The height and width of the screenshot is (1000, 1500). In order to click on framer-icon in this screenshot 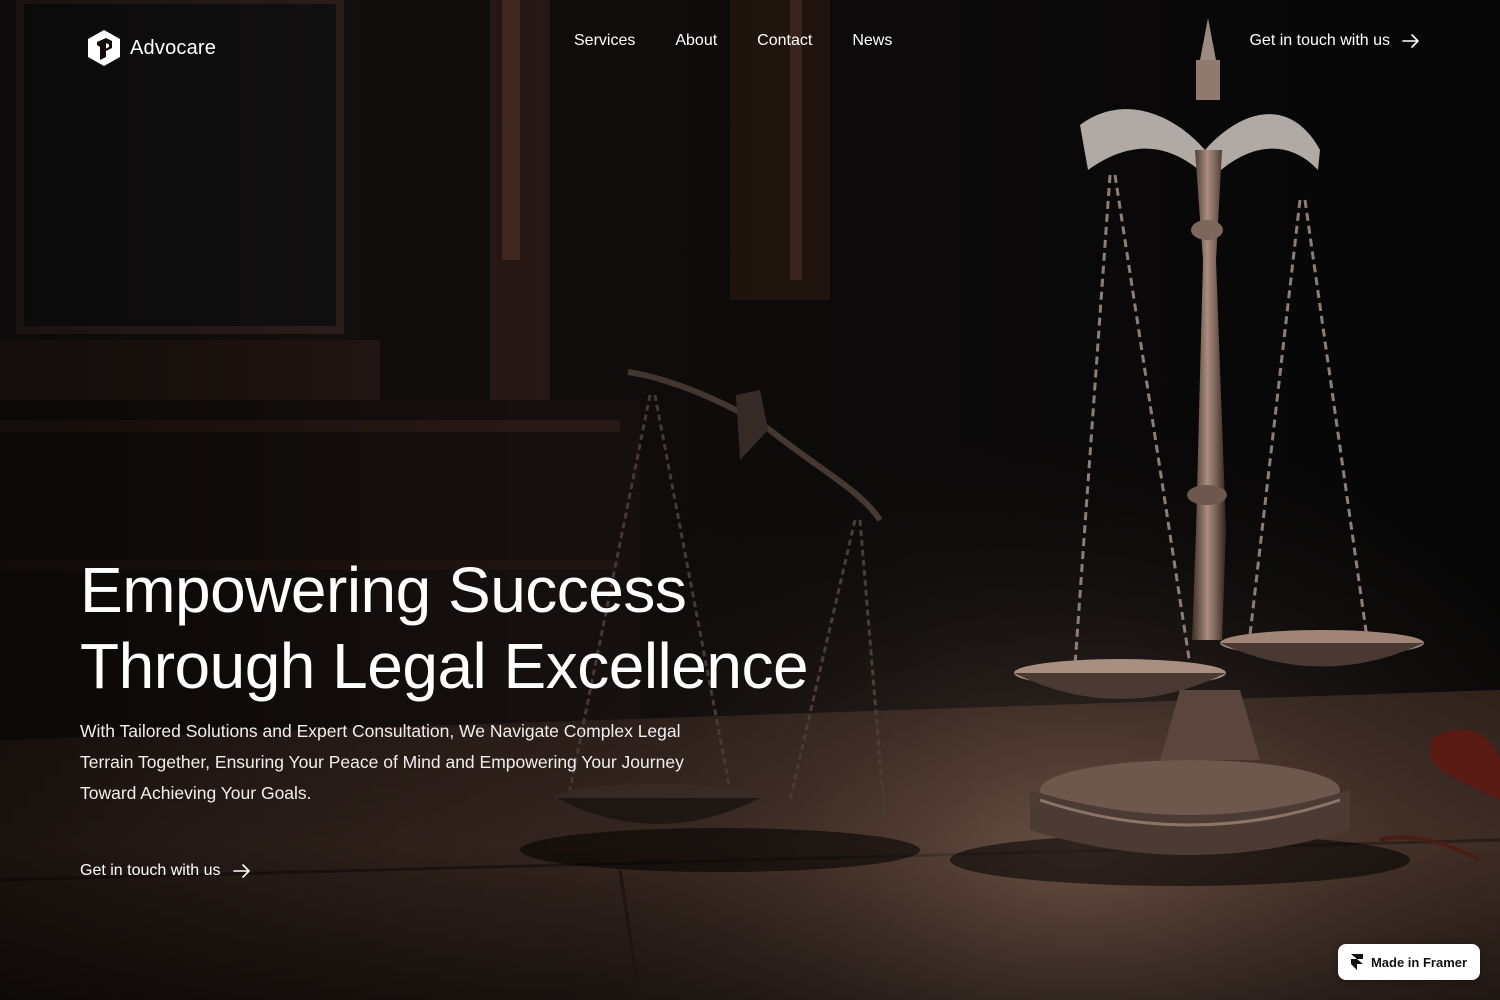, I will do `click(1356, 962)`.